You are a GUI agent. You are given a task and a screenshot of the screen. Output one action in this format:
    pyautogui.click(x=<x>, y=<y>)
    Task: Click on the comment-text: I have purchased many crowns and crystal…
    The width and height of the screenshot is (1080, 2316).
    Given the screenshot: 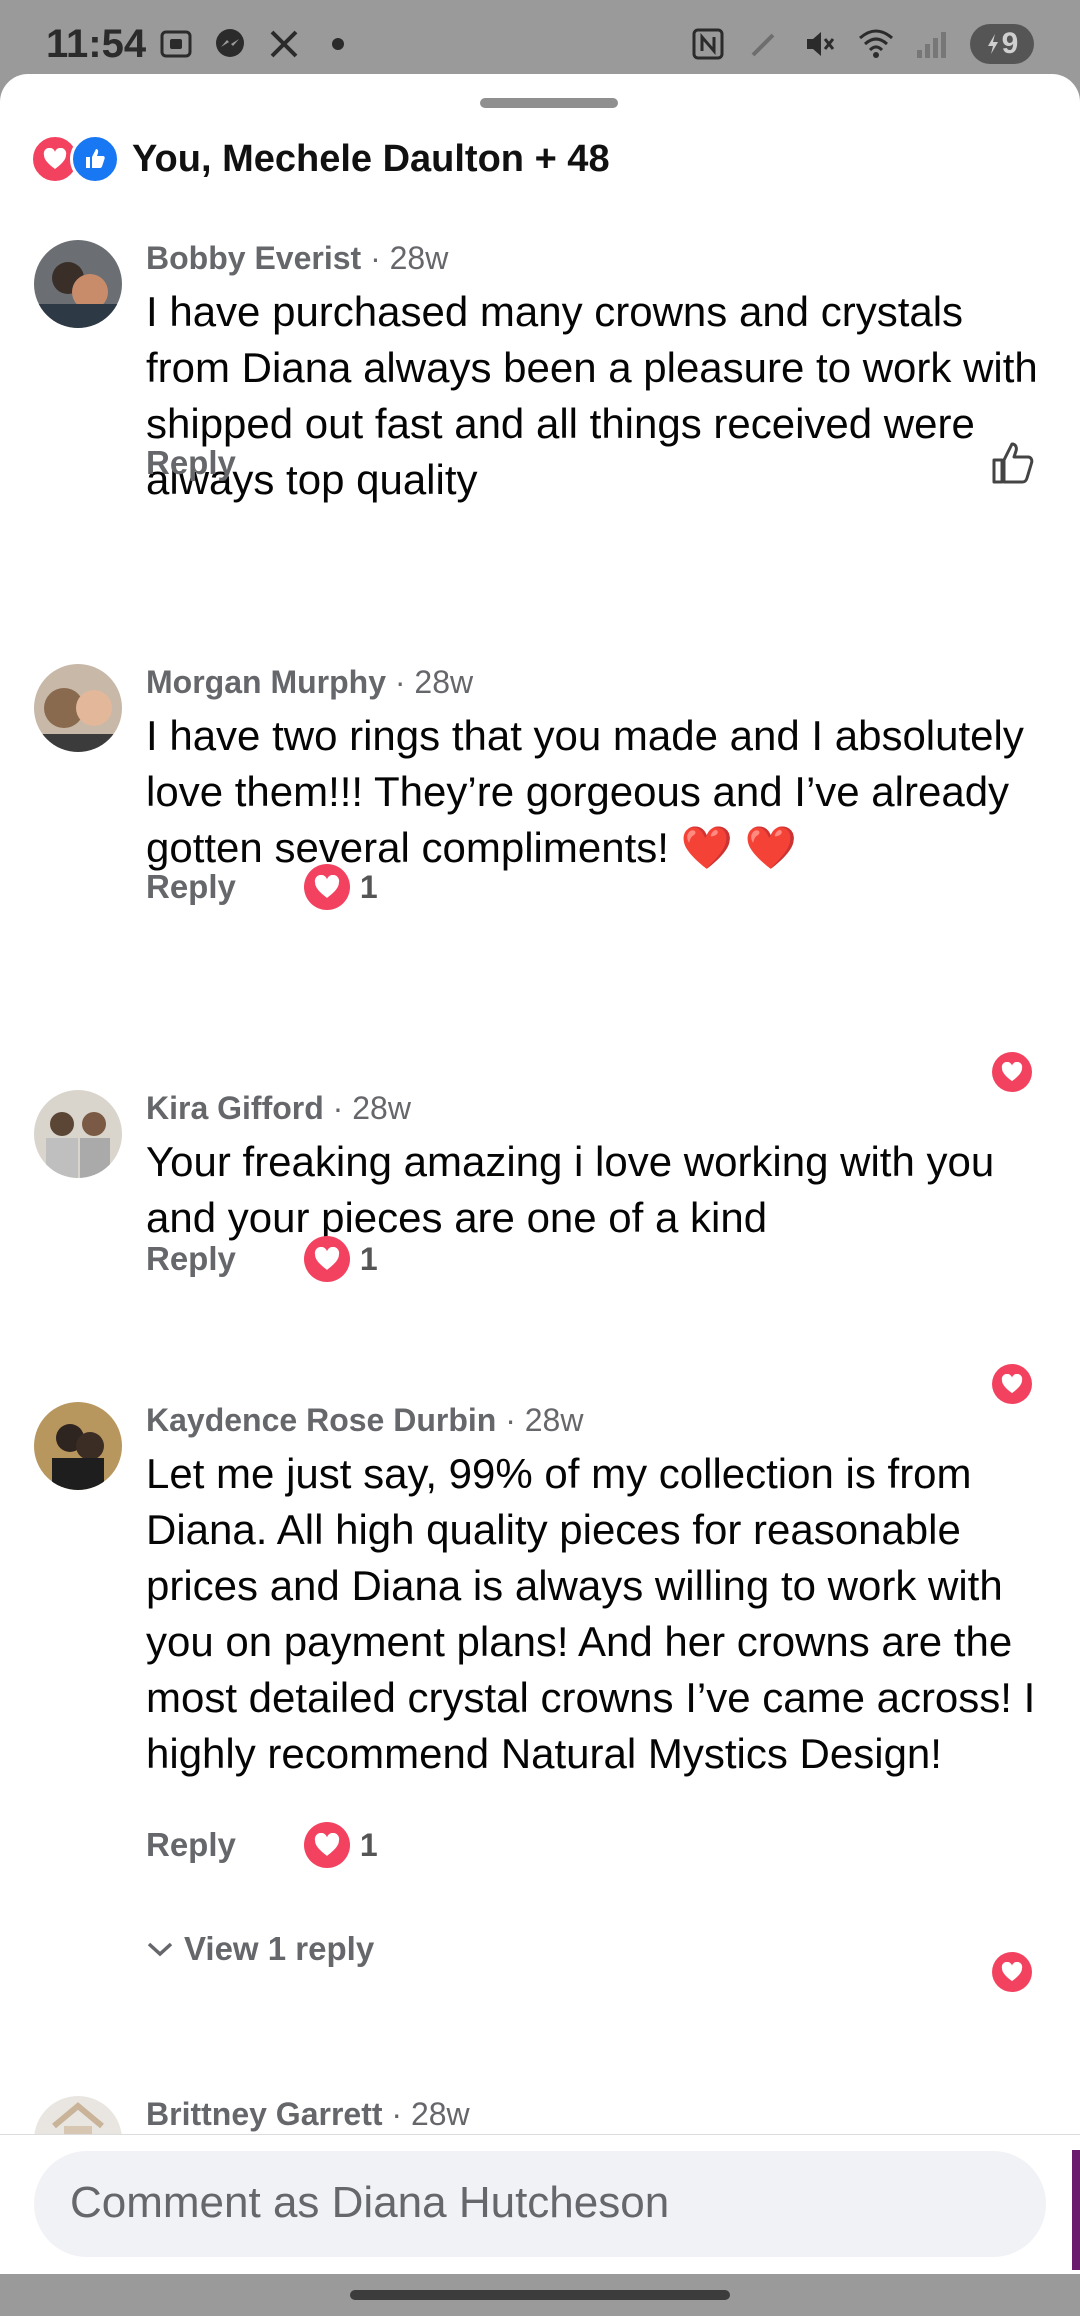 What is the action you would take?
    pyautogui.click(x=592, y=395)
    